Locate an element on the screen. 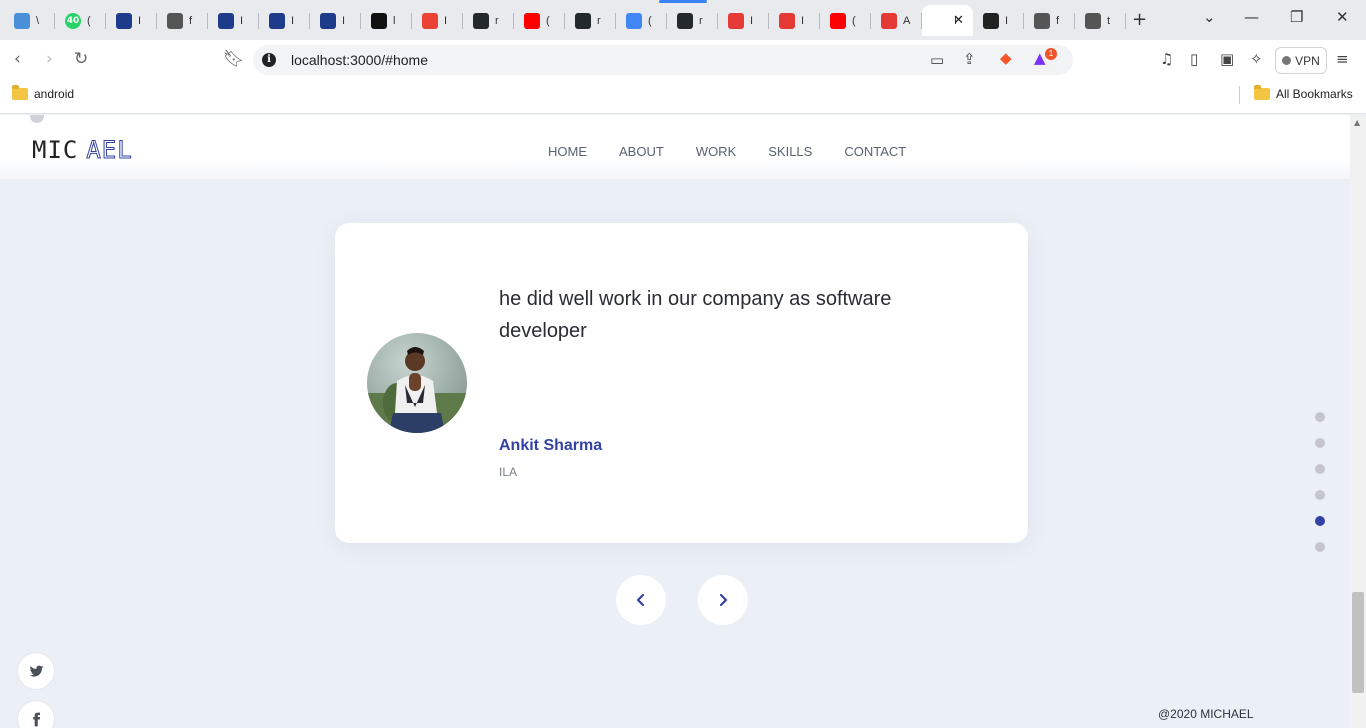 This screenshot has height=728, width=1366. close-window-icon: ✕ is located at coordinates (1342, 17).